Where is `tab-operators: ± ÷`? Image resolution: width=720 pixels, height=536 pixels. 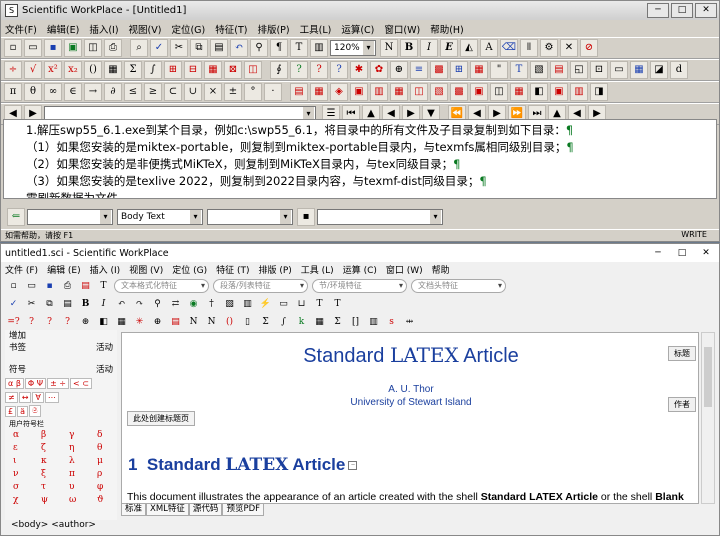
tab-operators: ± ÷ is located at coordinates (58, 383).